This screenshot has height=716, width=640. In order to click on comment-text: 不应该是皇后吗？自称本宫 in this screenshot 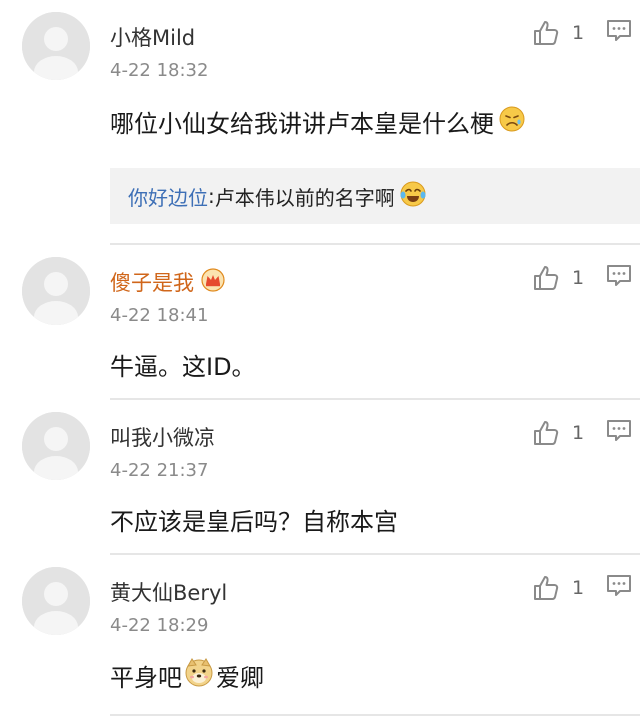, I will do `click(254, 522)`.